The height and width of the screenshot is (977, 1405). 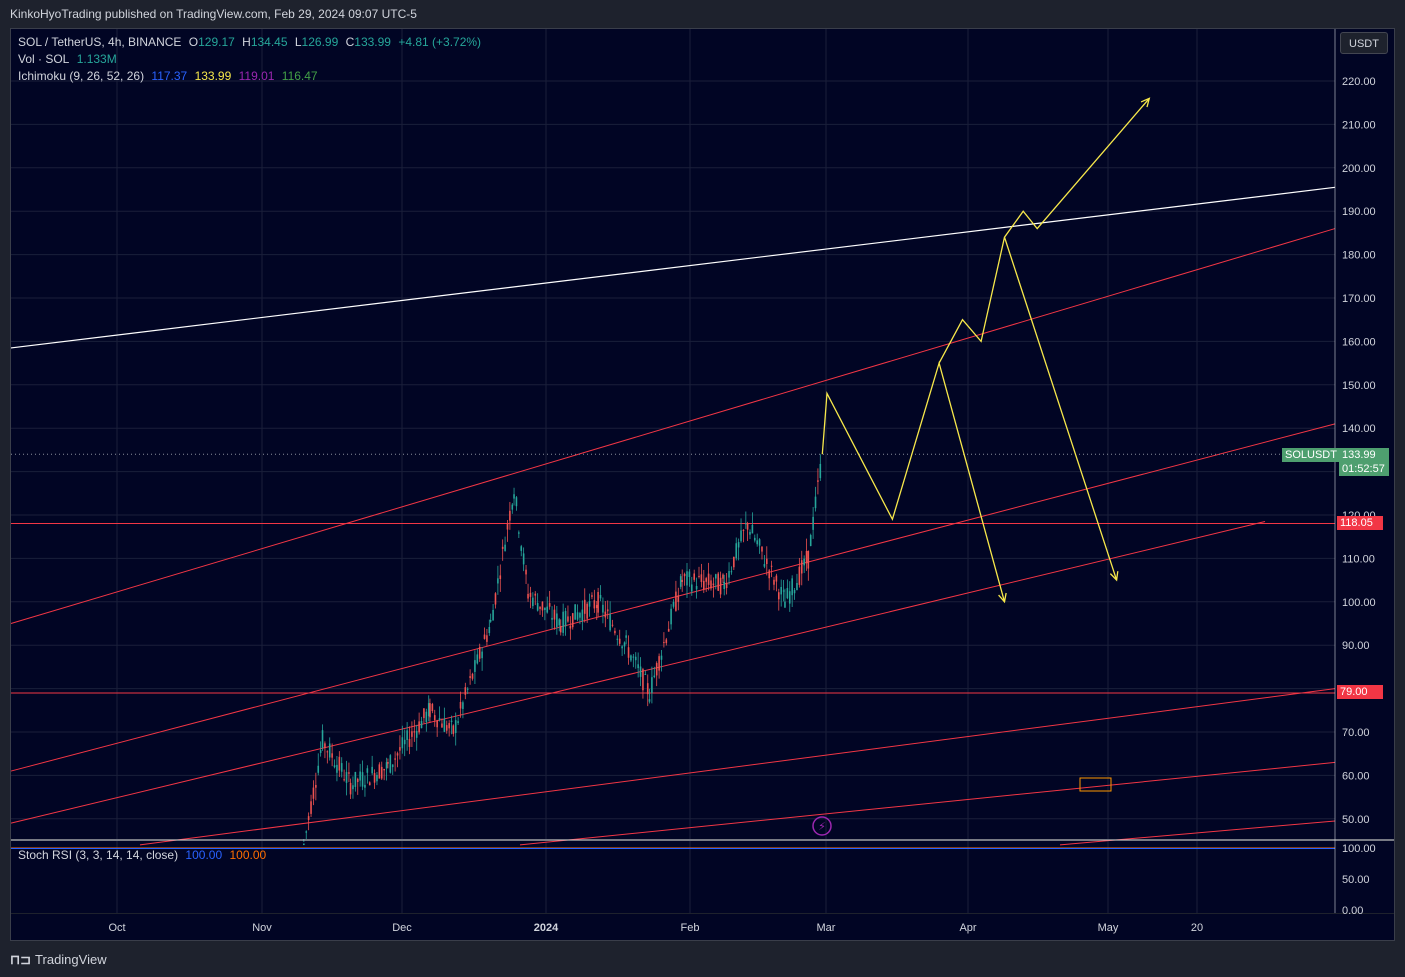 I want to click on currency-button: USDT, so click(x=1364, y=43).